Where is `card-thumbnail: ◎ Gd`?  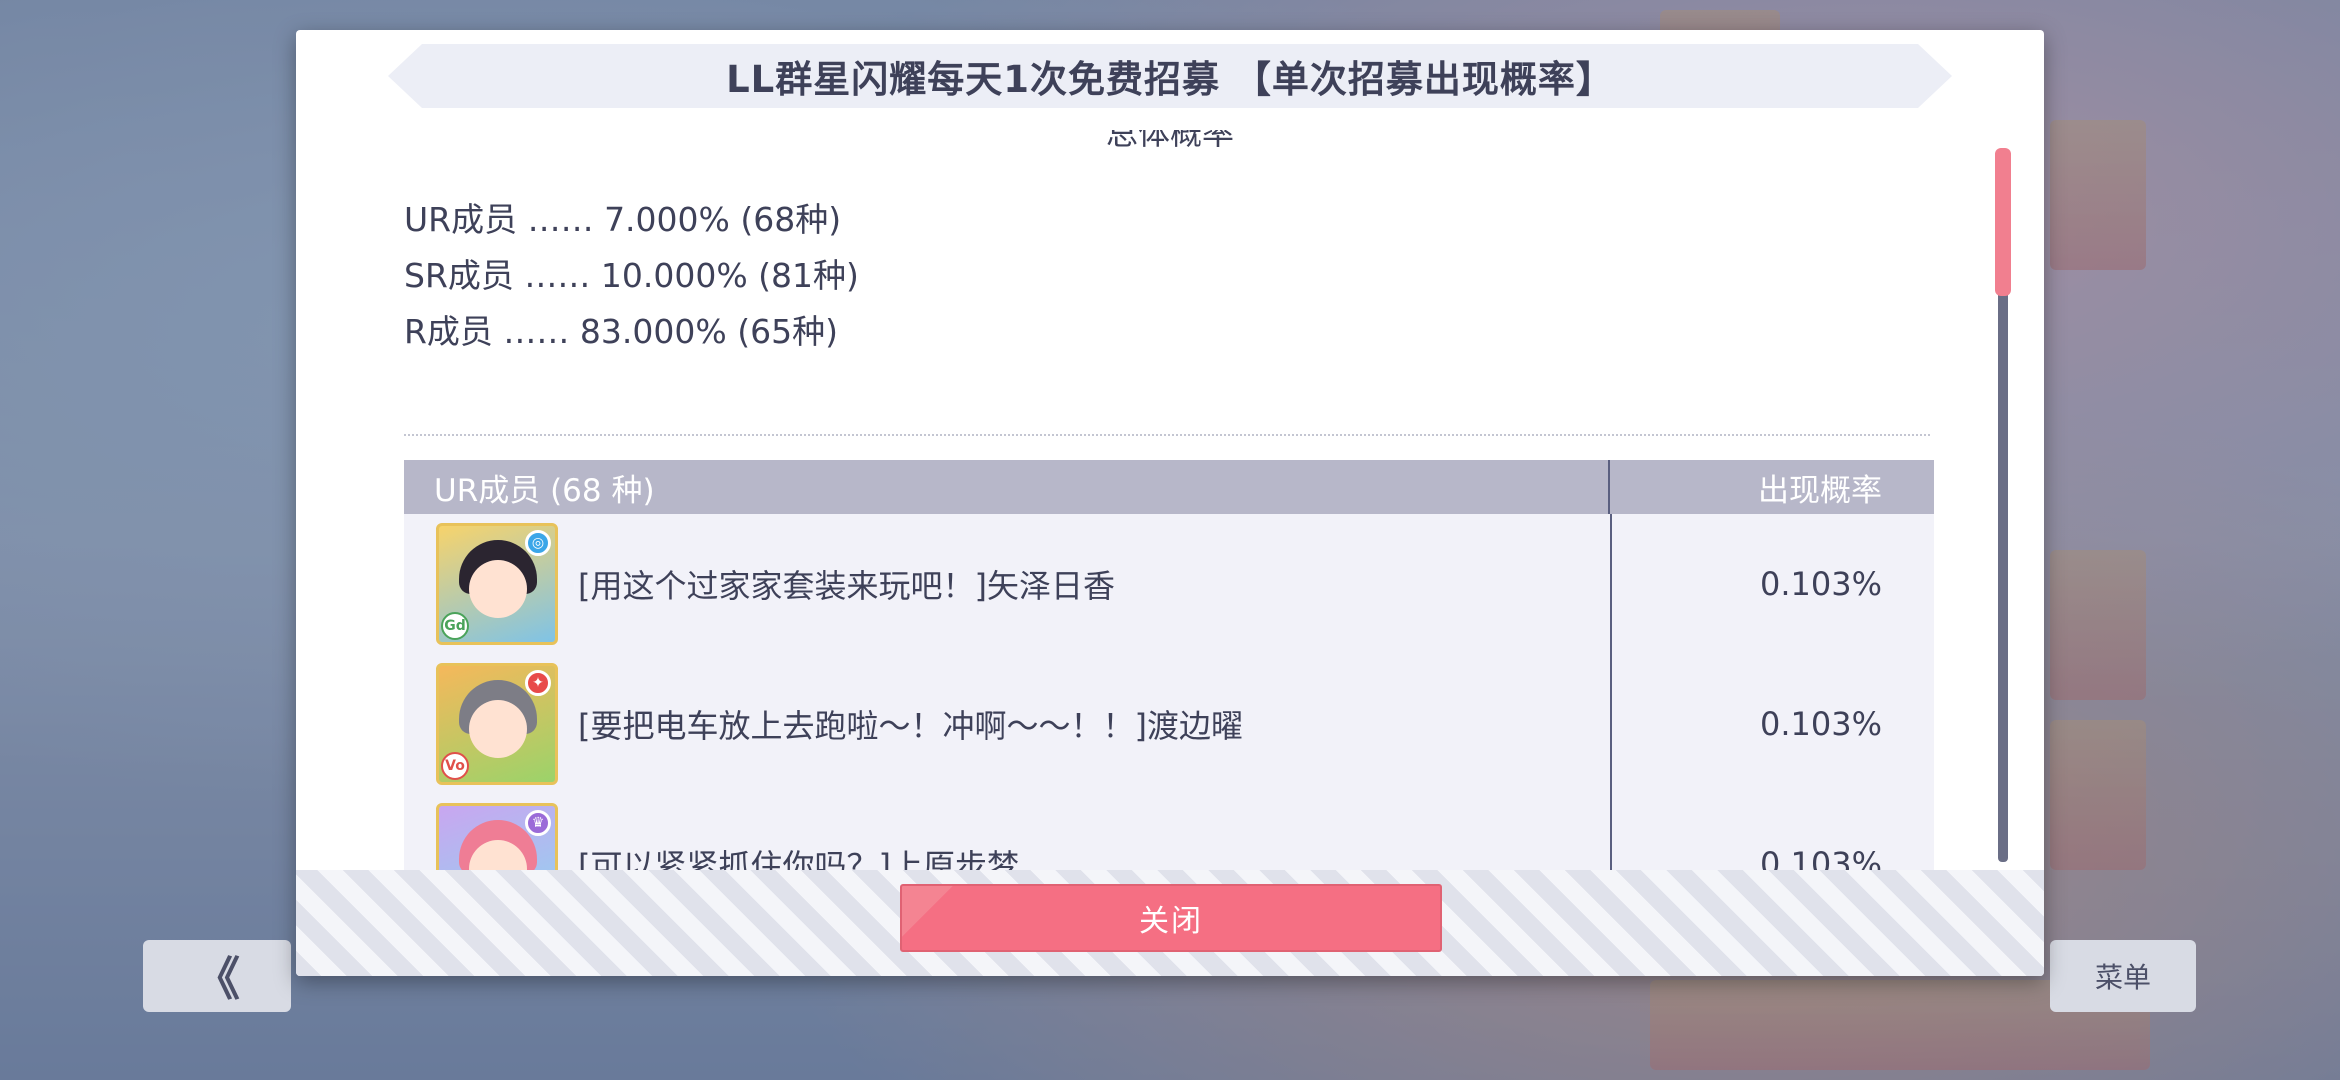
card-thumbnail: ◎ Gd is located at coordinates (497, 584).